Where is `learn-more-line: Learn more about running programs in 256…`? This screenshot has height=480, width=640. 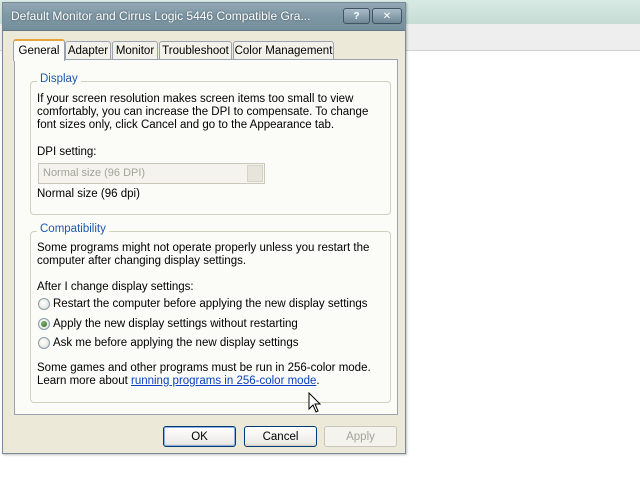
learn-more-line: Learn more about running programs in 256… is located at coordinates (178, 382).